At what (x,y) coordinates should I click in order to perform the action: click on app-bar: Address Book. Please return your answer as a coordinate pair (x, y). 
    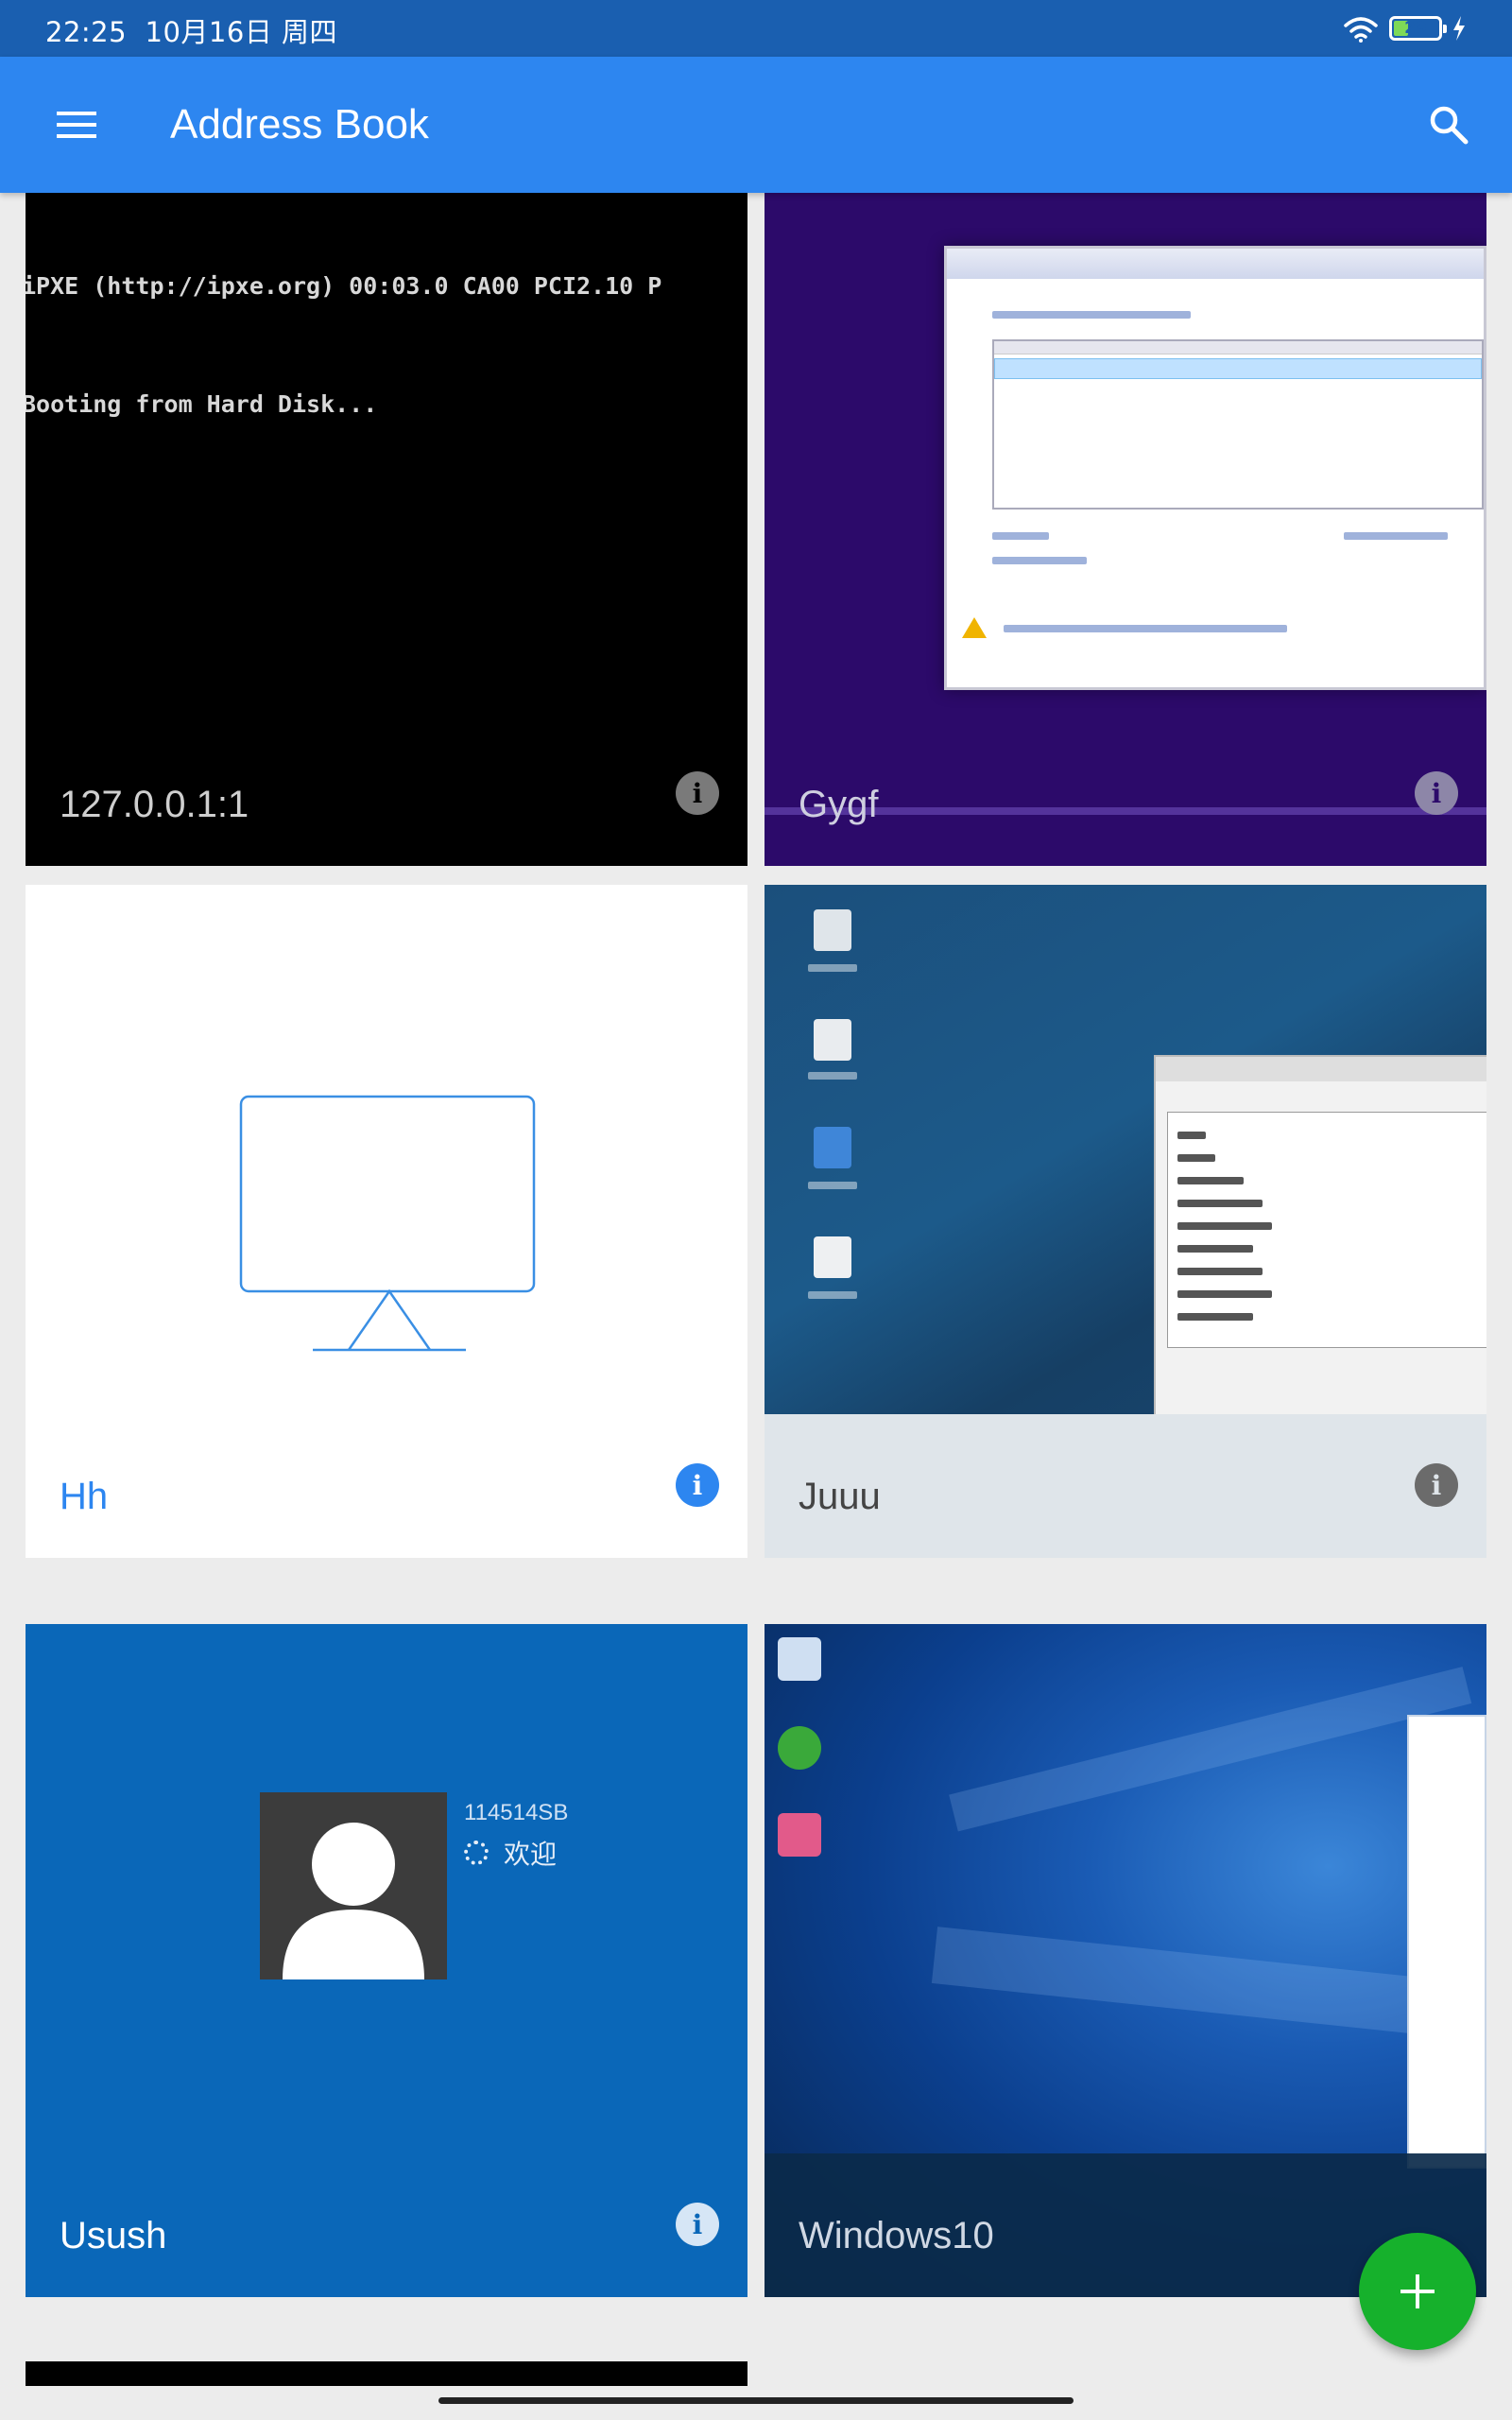
    Looking at the image, I should click on (756, 125).